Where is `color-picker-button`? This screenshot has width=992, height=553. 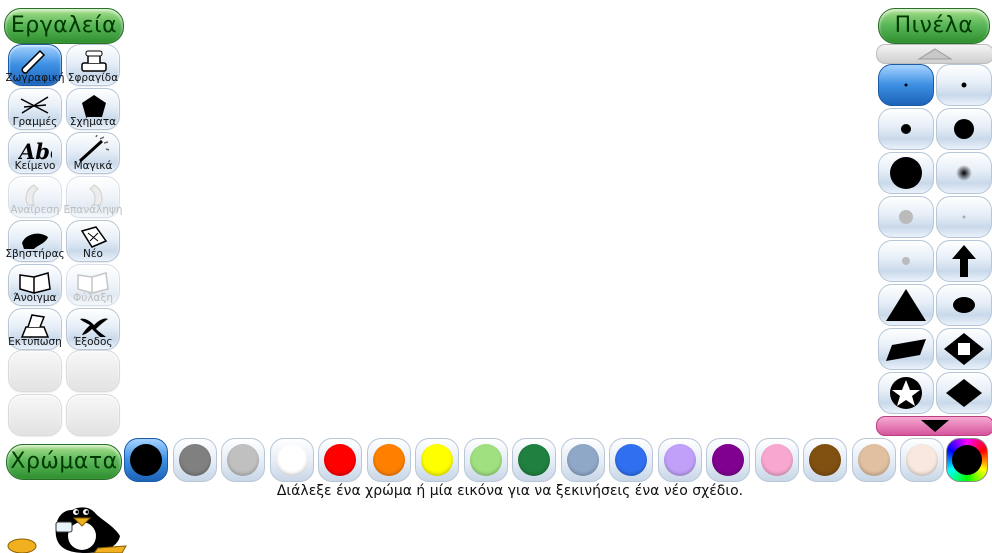
color-picker-button is located at coordinates (967, 460).